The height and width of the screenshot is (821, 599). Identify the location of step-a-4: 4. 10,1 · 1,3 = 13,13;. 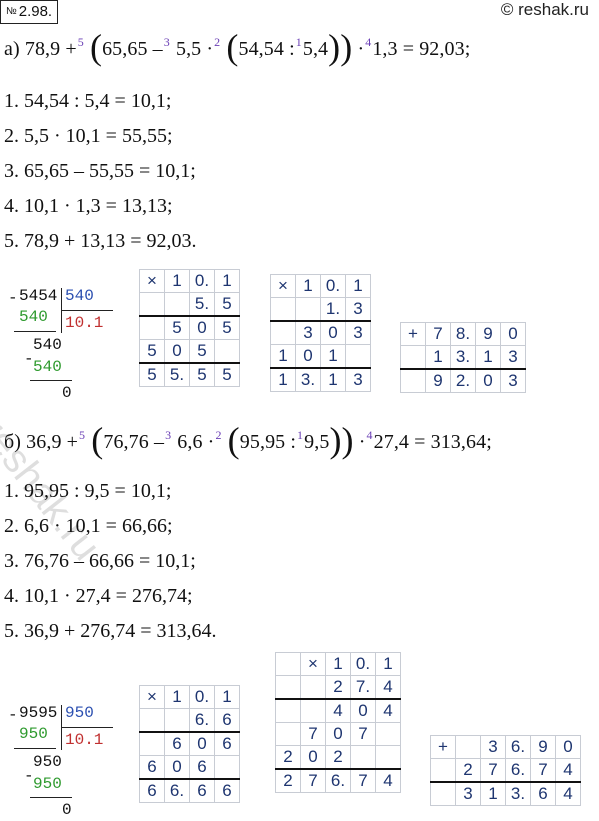
(88, 206).